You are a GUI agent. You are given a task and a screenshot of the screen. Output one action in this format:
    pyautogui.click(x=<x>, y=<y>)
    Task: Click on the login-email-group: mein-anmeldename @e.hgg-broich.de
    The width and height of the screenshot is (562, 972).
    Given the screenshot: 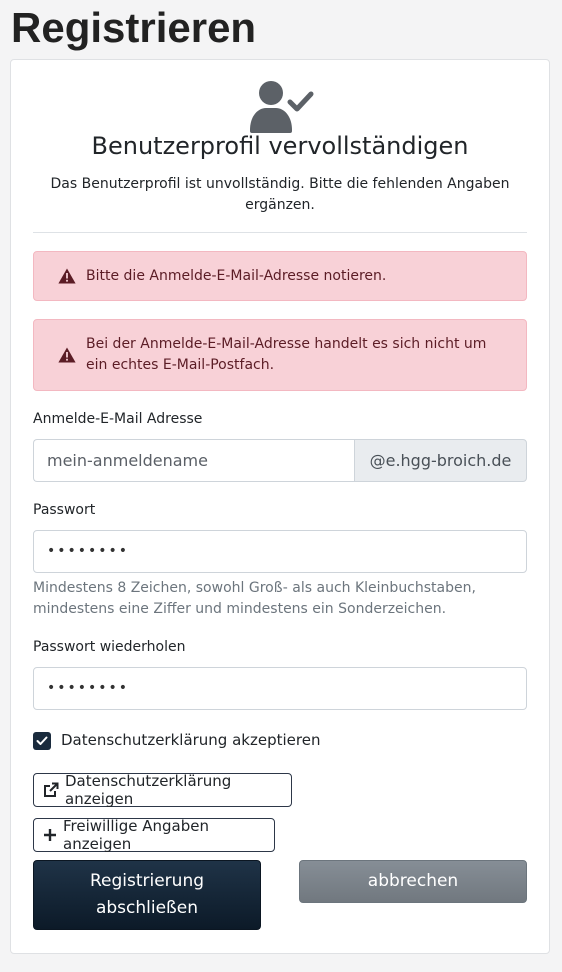 What is the action you would take?
    pyautogui.click(x=280, y=460)
    